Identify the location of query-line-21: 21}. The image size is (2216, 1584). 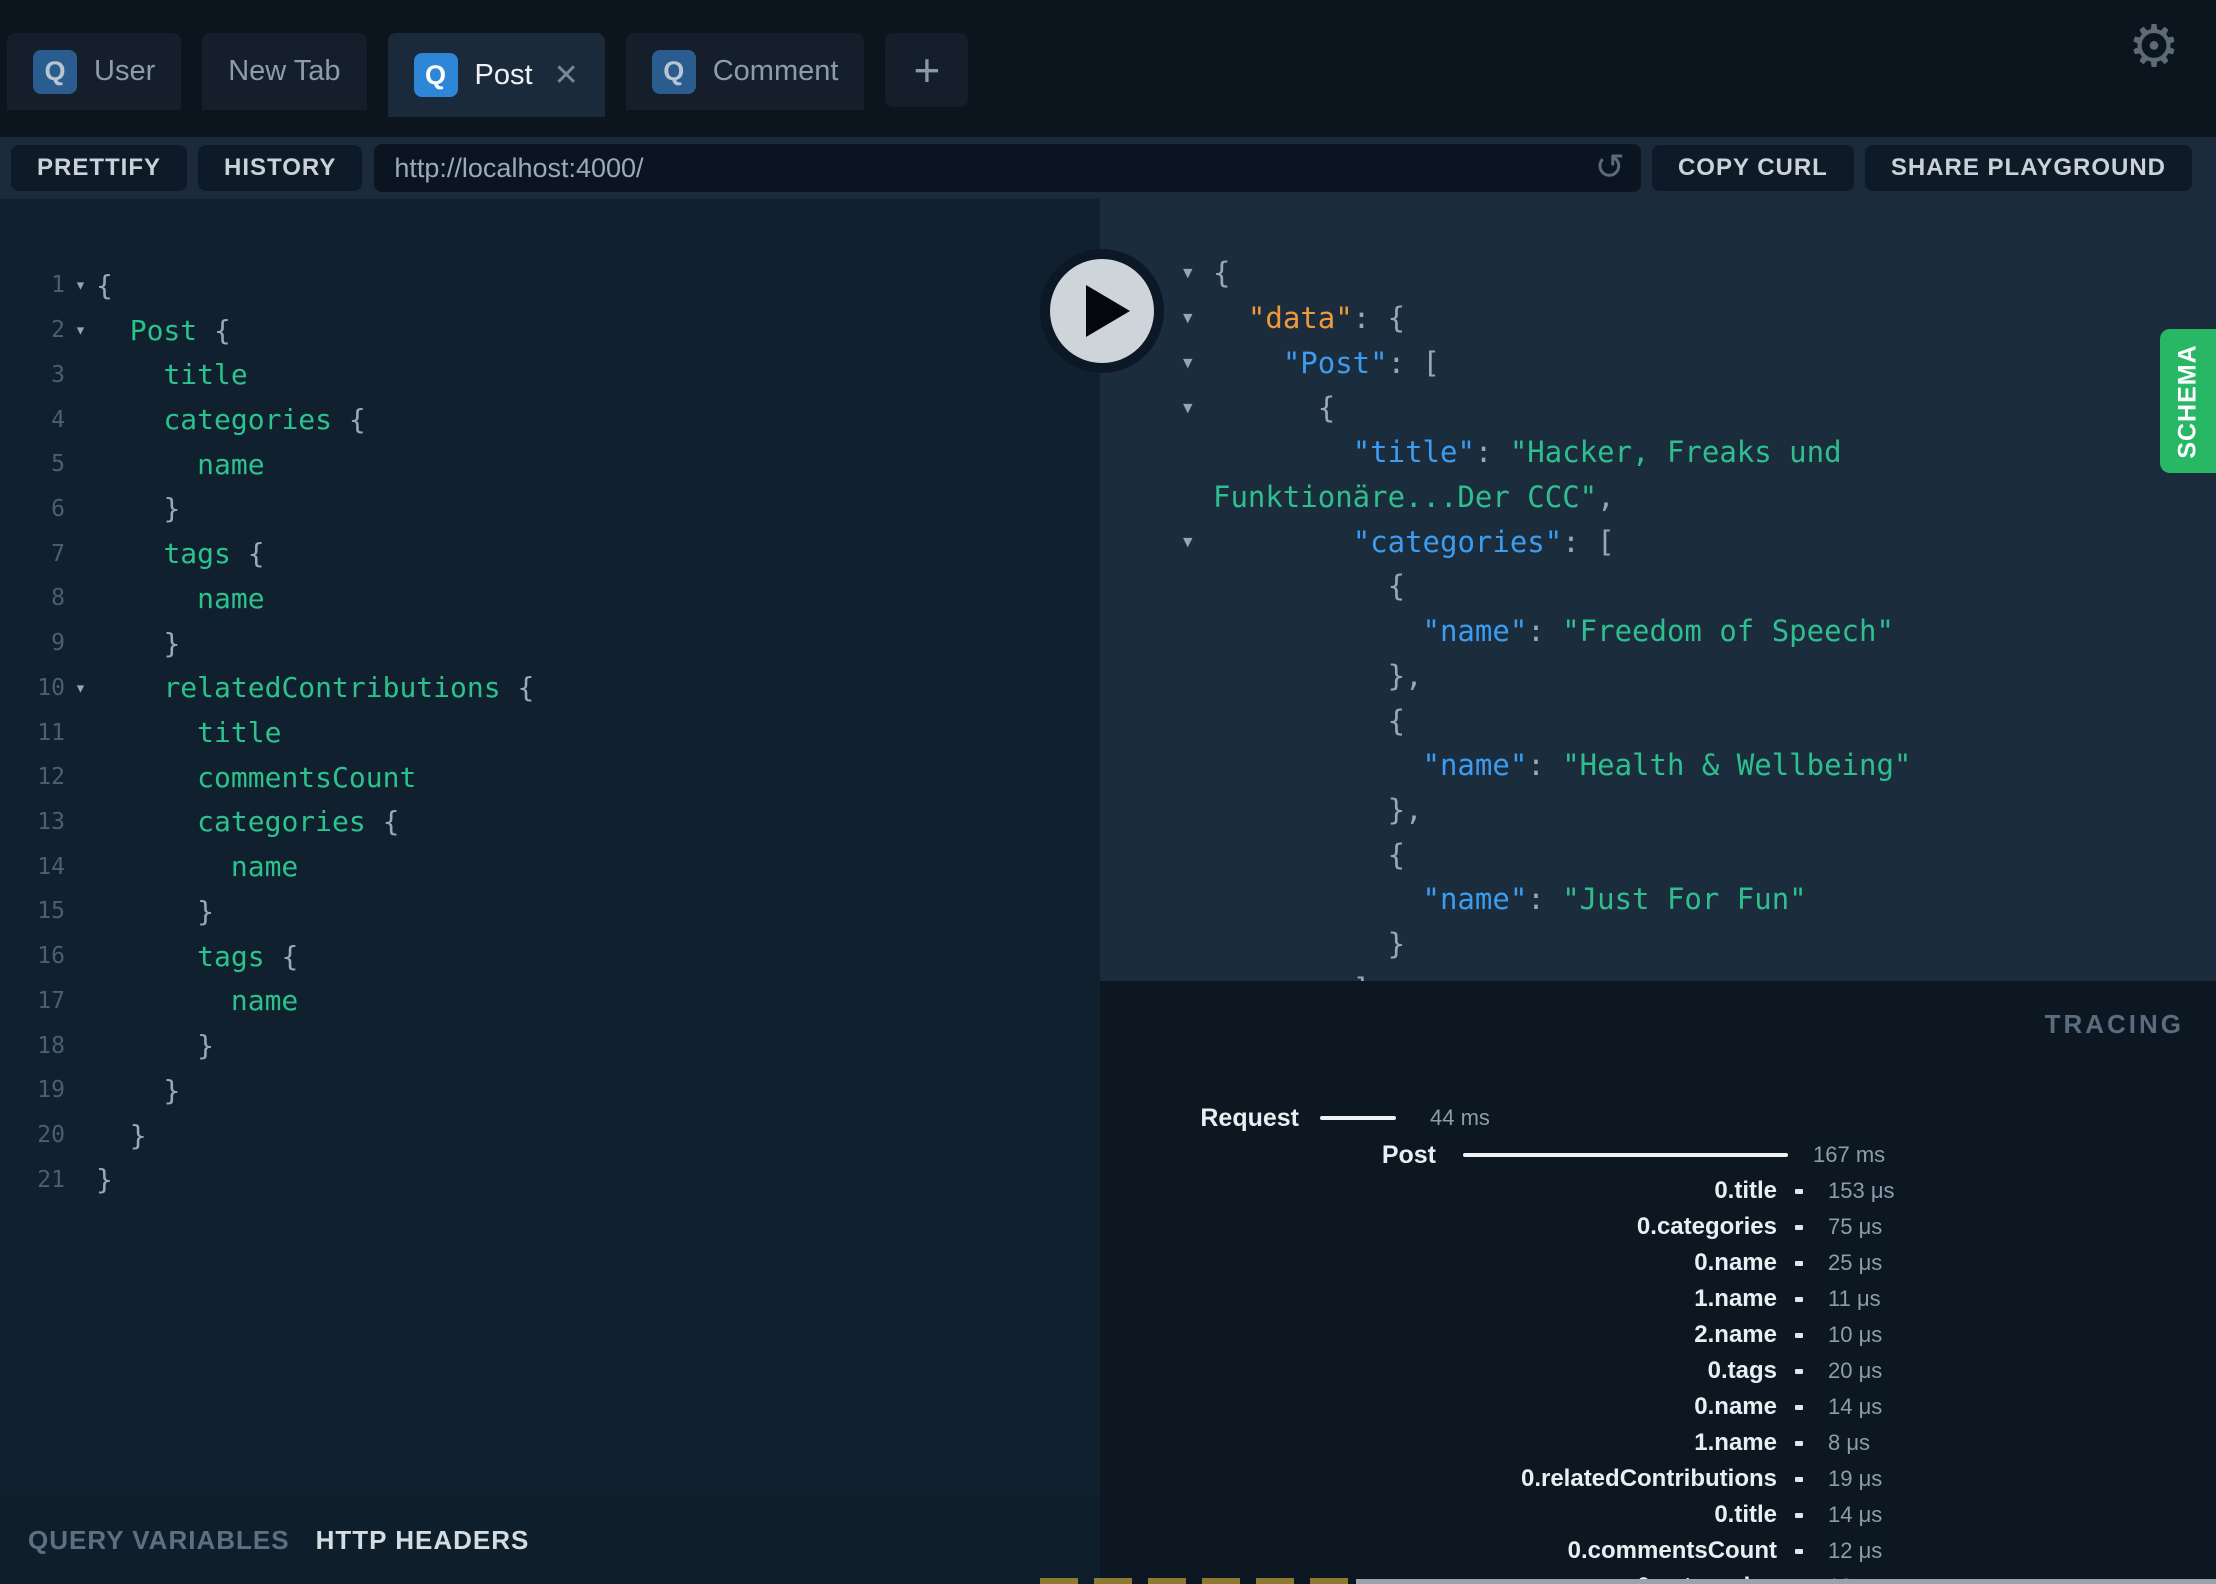
(550, 1179).